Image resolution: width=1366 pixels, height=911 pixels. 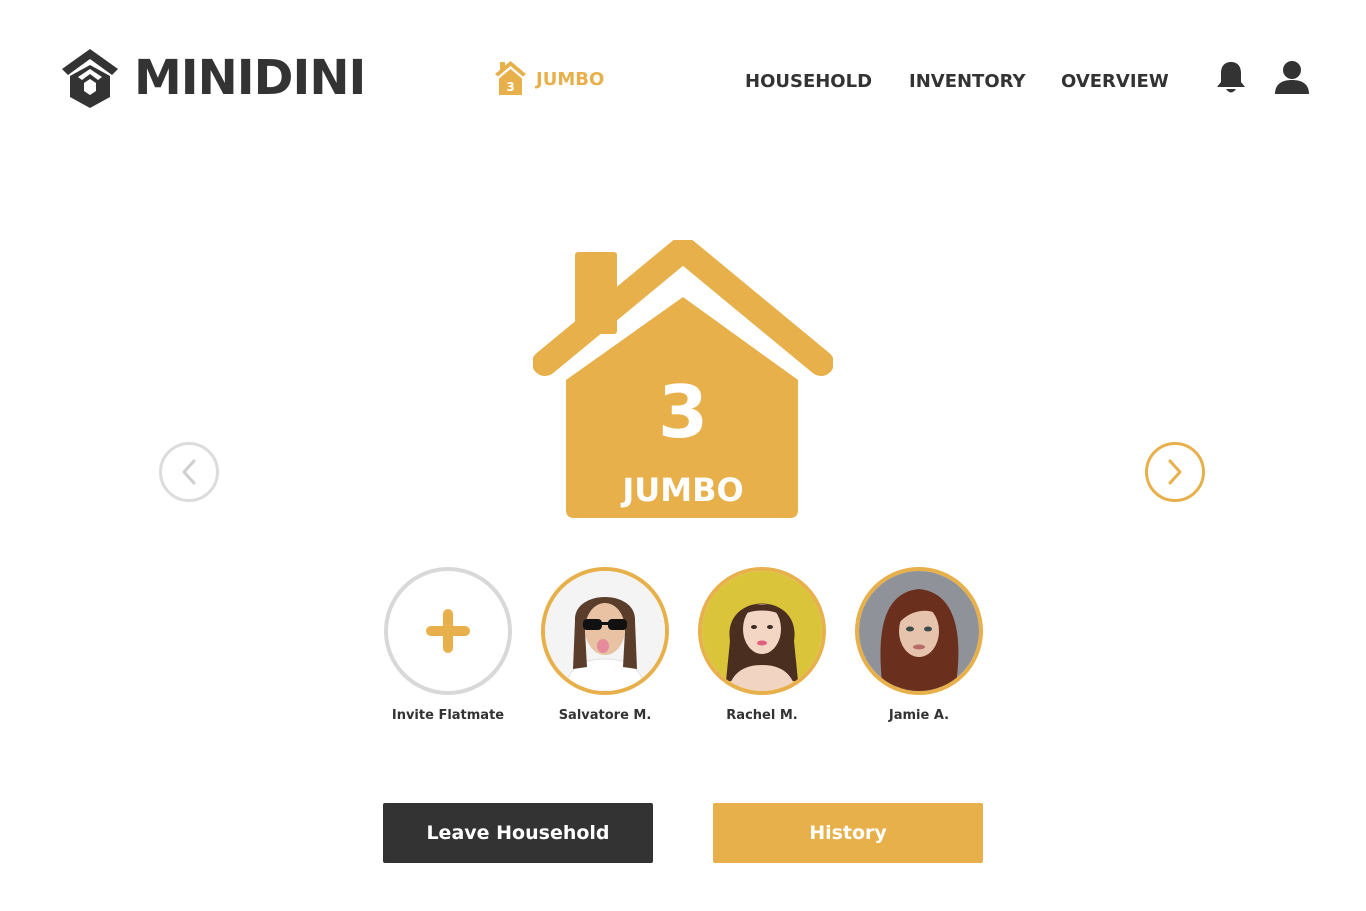 I want to click on plus-icon, so click(x=448, y=631).